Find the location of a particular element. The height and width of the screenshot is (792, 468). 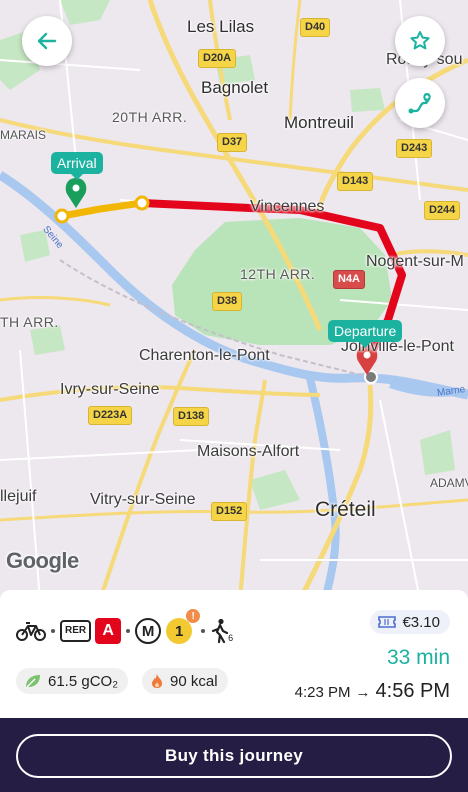

departure-time: 4:23 PM is located at coordinates (322, 692).